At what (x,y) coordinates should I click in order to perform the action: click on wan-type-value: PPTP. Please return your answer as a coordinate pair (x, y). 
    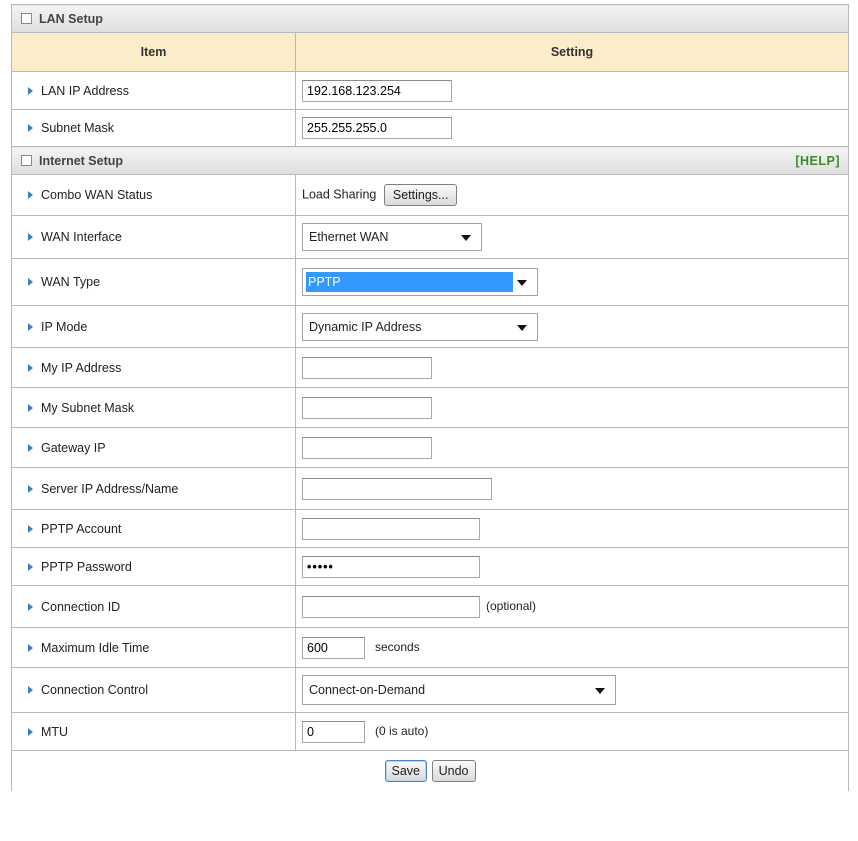
    Looking at the image, I should click on (409, 282).